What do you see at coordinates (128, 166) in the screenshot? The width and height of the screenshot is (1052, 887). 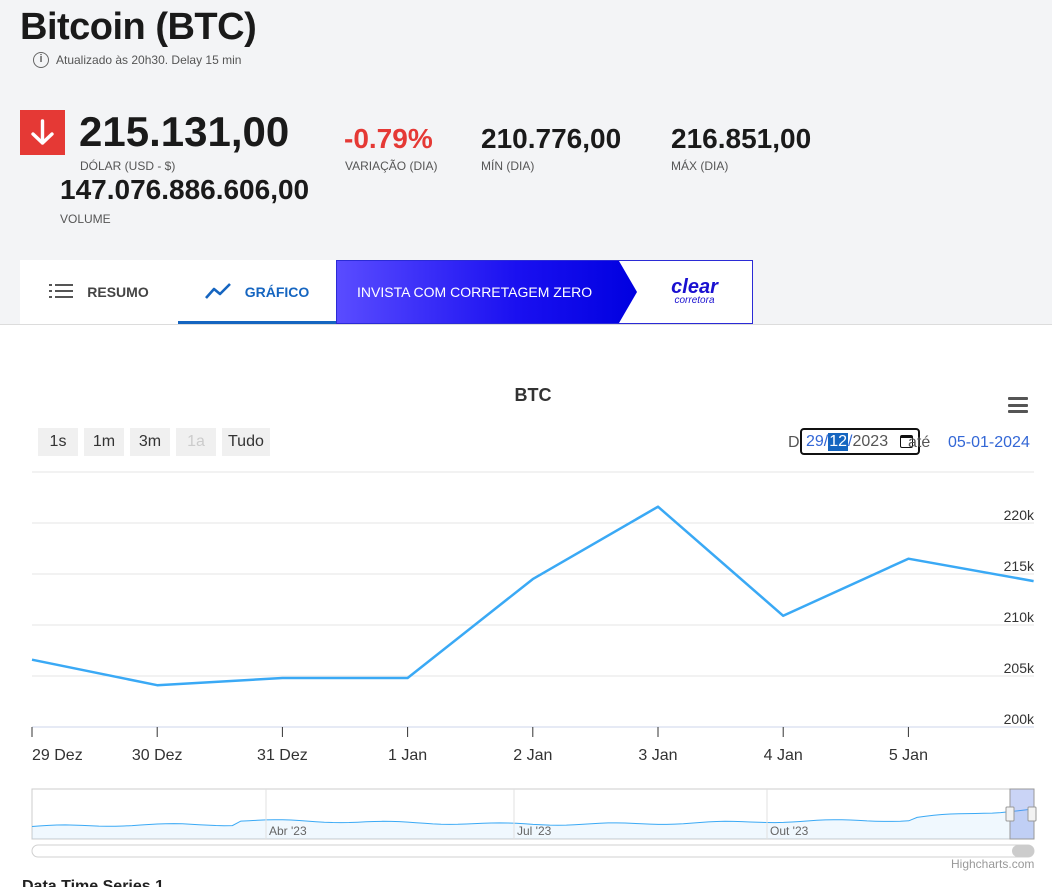 I see `price-currency-label: DÓLAR (USD - $)` at bounding box center [128, 166].